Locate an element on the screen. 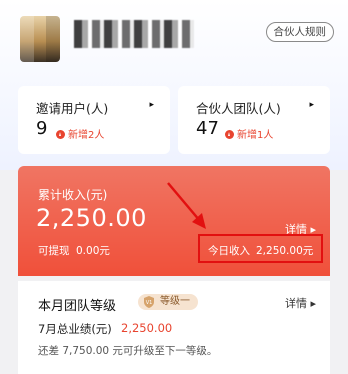 The image size is (348, 374). invited-users-new: 新增2人 is located at coordinates (80, 133).